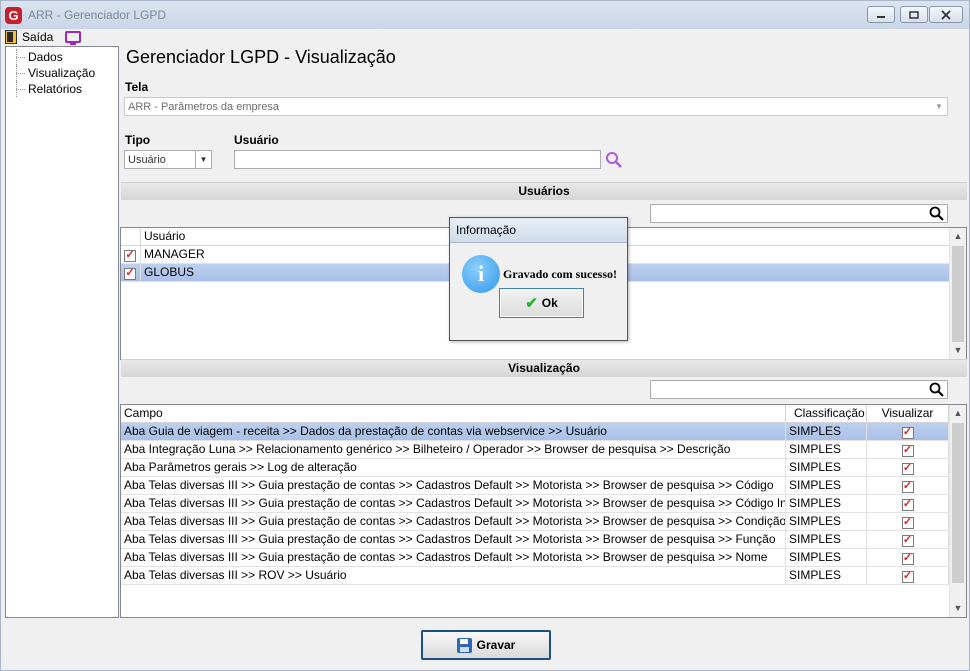 The width and height of the screenshot is (970, 671). I want to click on info-icon: i, so click(481, 274).